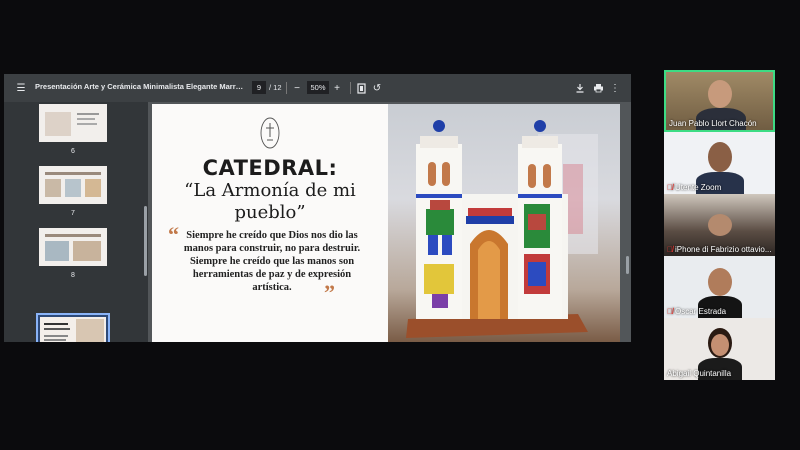 This screenshot has height=450, width=800. Describe the element at coordinates (259, 87) in the screenshot. I see `page-number-input: 9` at that location.